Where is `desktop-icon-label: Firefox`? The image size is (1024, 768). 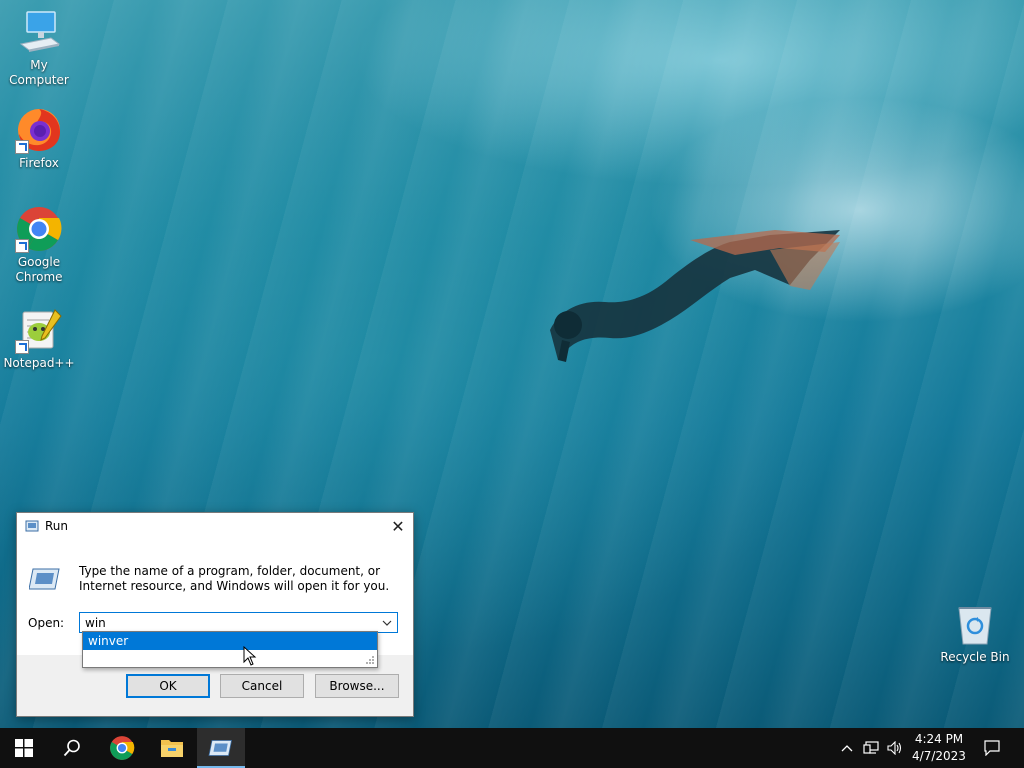 desktop-icon-label: Firefox is located at coordinates (39, 163).